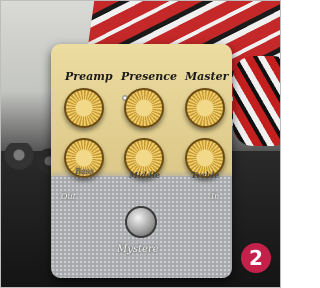 Image resolution: width=320 pixels, height=288 pixels. Describe the element at coordinates (149, 76) in the screenshot. I see `label-presence: Presence` at that location.